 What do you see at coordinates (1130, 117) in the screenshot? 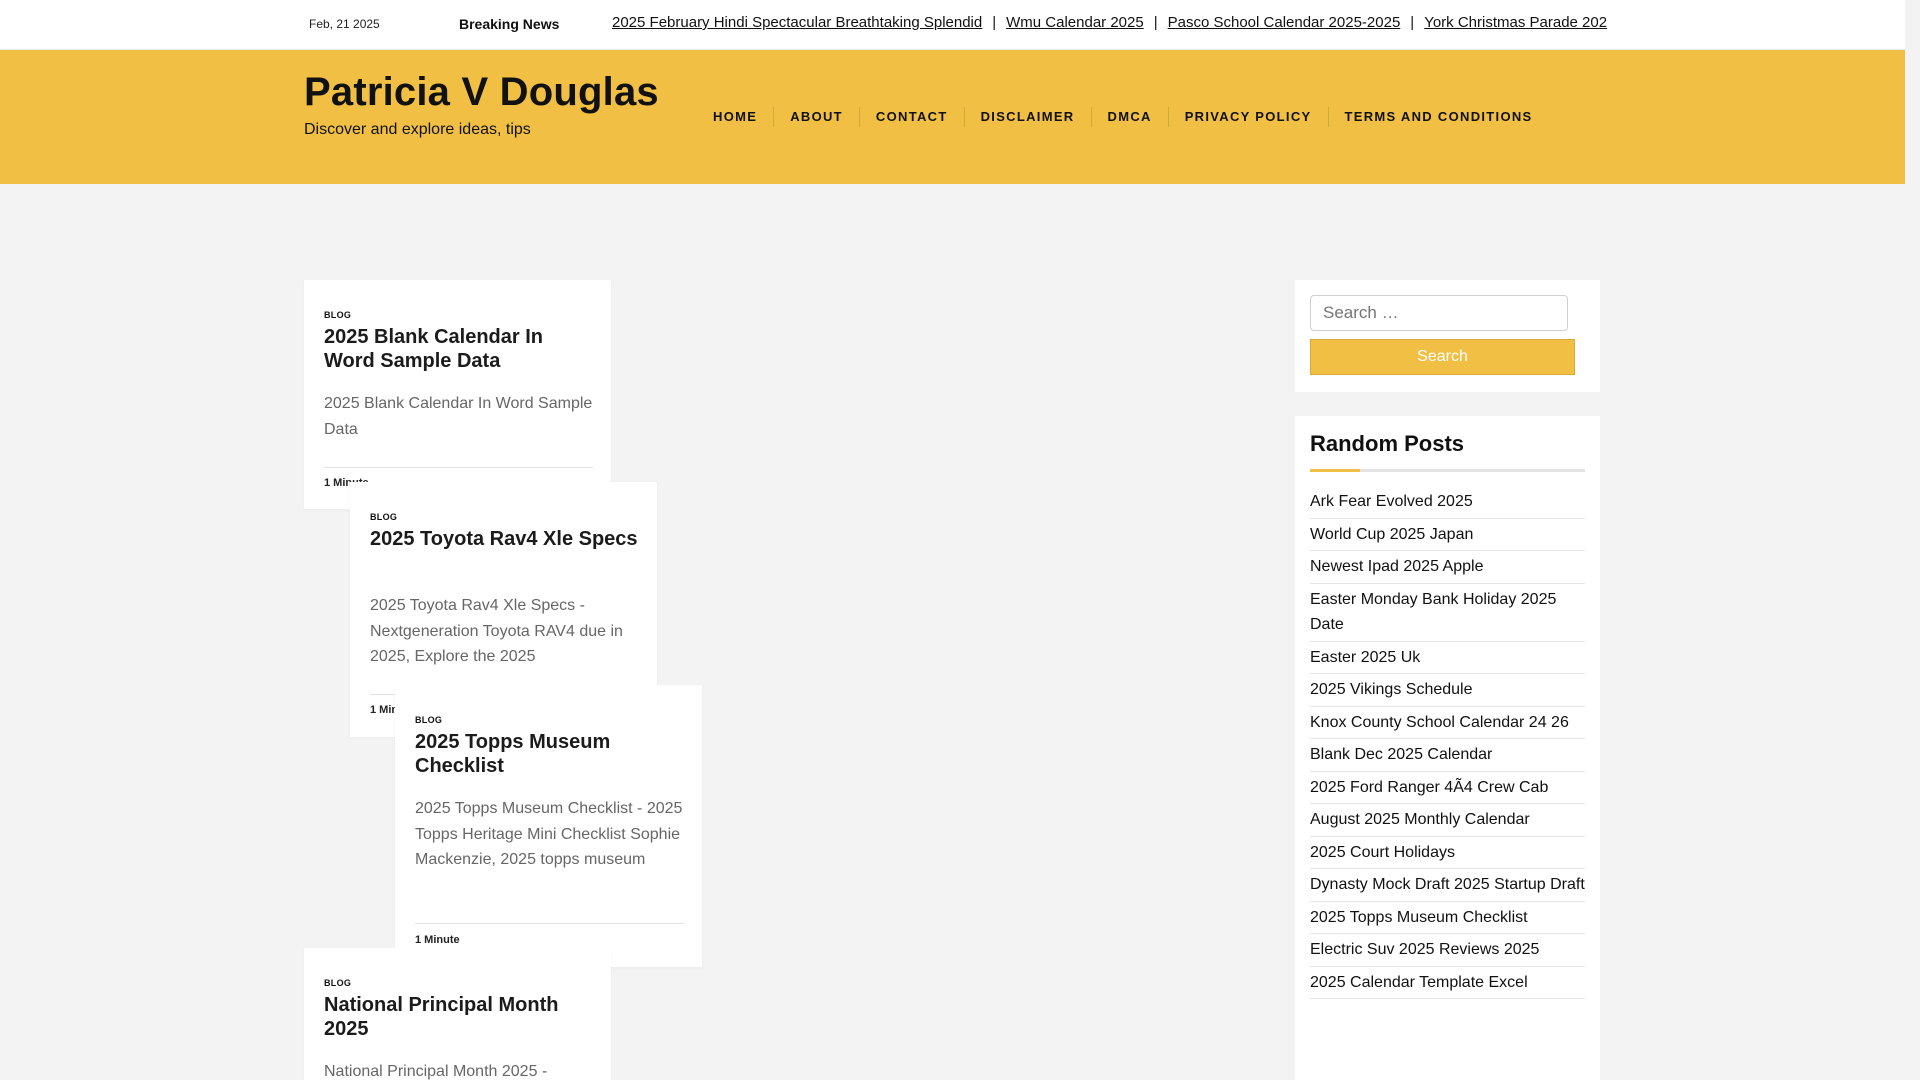
I see `nav-dmca: DMCA` at bounding box center [1130, 117].